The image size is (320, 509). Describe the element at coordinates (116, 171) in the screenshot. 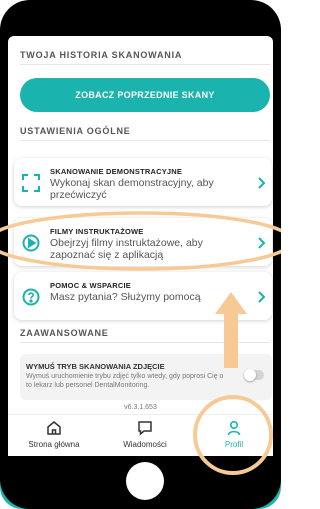

I see `demo-scan-title: SKANOWANIE DEMONSTRACYJNE` at that location.